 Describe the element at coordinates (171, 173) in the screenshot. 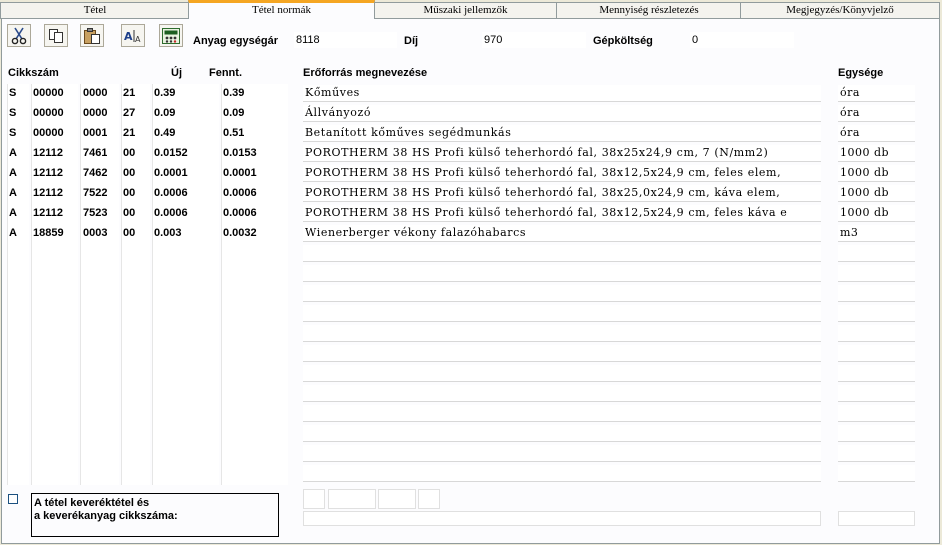

I see `row-uj: 0.0001` at that location.